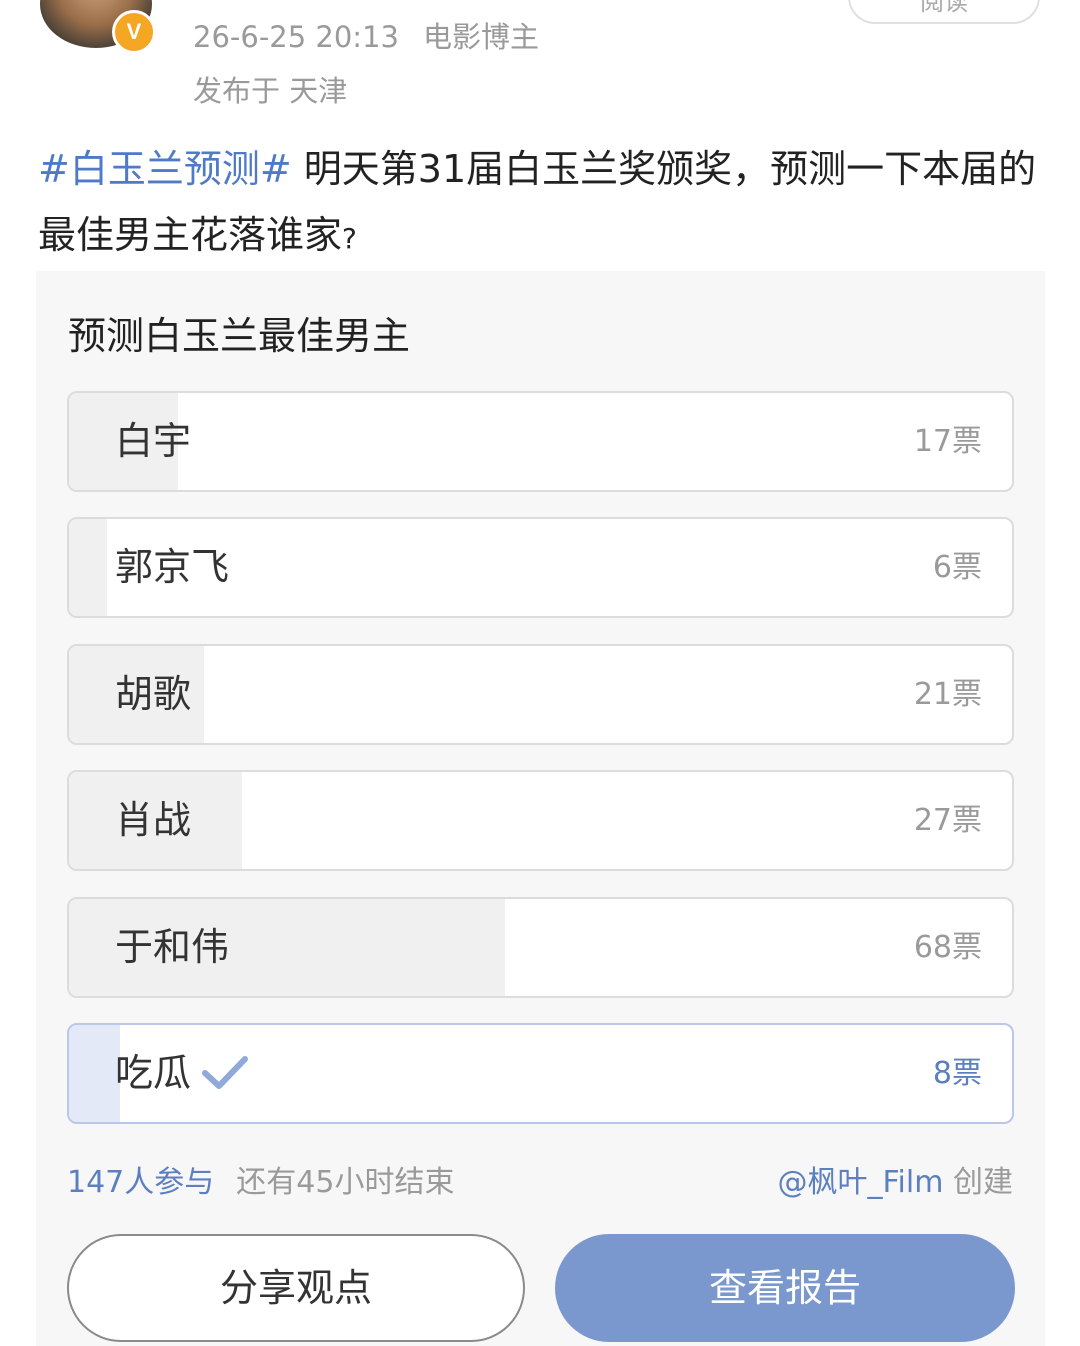 Image resolution: width=1080 pixels, height=1346 pixels. What do you see at coordinates (153, 820) in the screenshot?
I see `poll-option-label: 肖战` at bounding box center [153, 820].